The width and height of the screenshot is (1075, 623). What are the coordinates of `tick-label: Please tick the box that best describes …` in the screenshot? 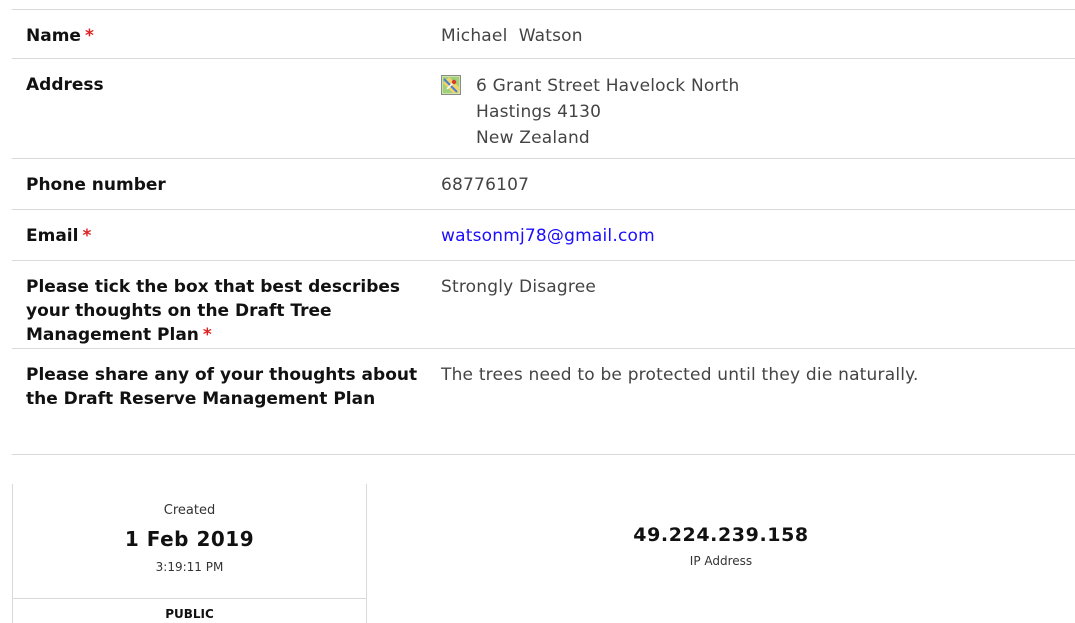 It's located at (213, 311).